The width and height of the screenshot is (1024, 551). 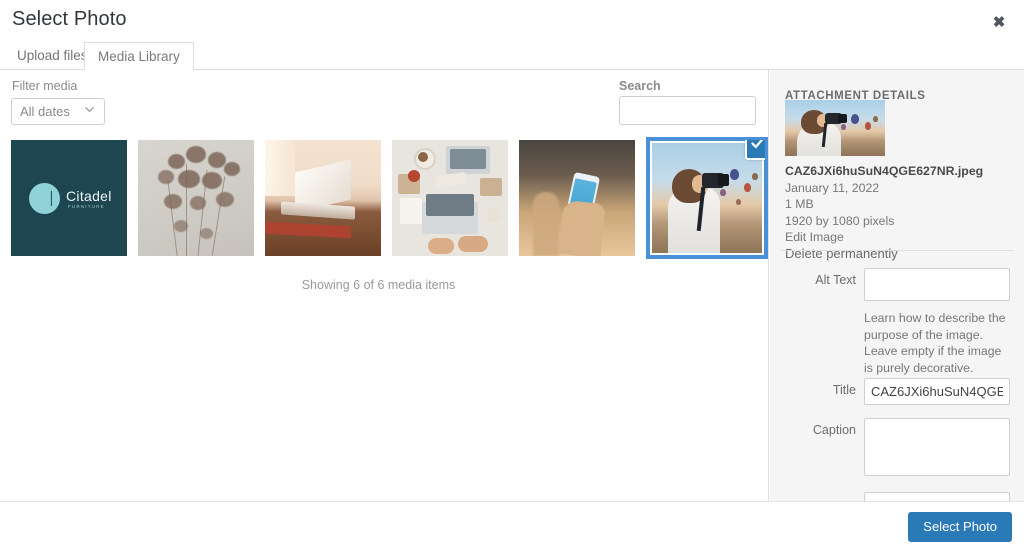 I want to click on delete-permanently-link: Delete permanently, so click(x=897, y=254).